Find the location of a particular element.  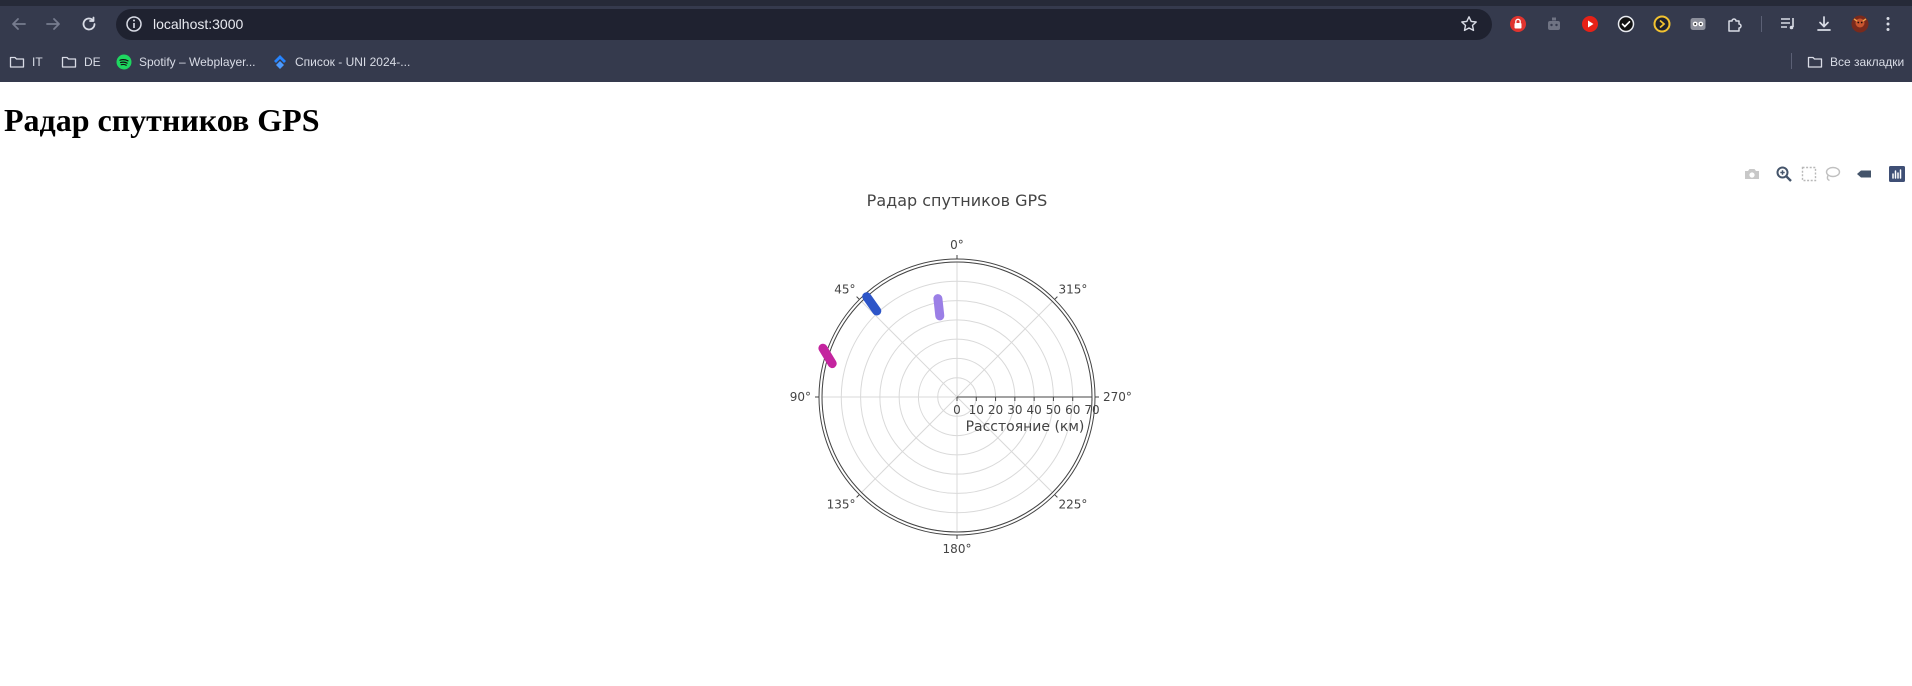

address-bar: localhost:3000 is located at coordinates (804, 24).